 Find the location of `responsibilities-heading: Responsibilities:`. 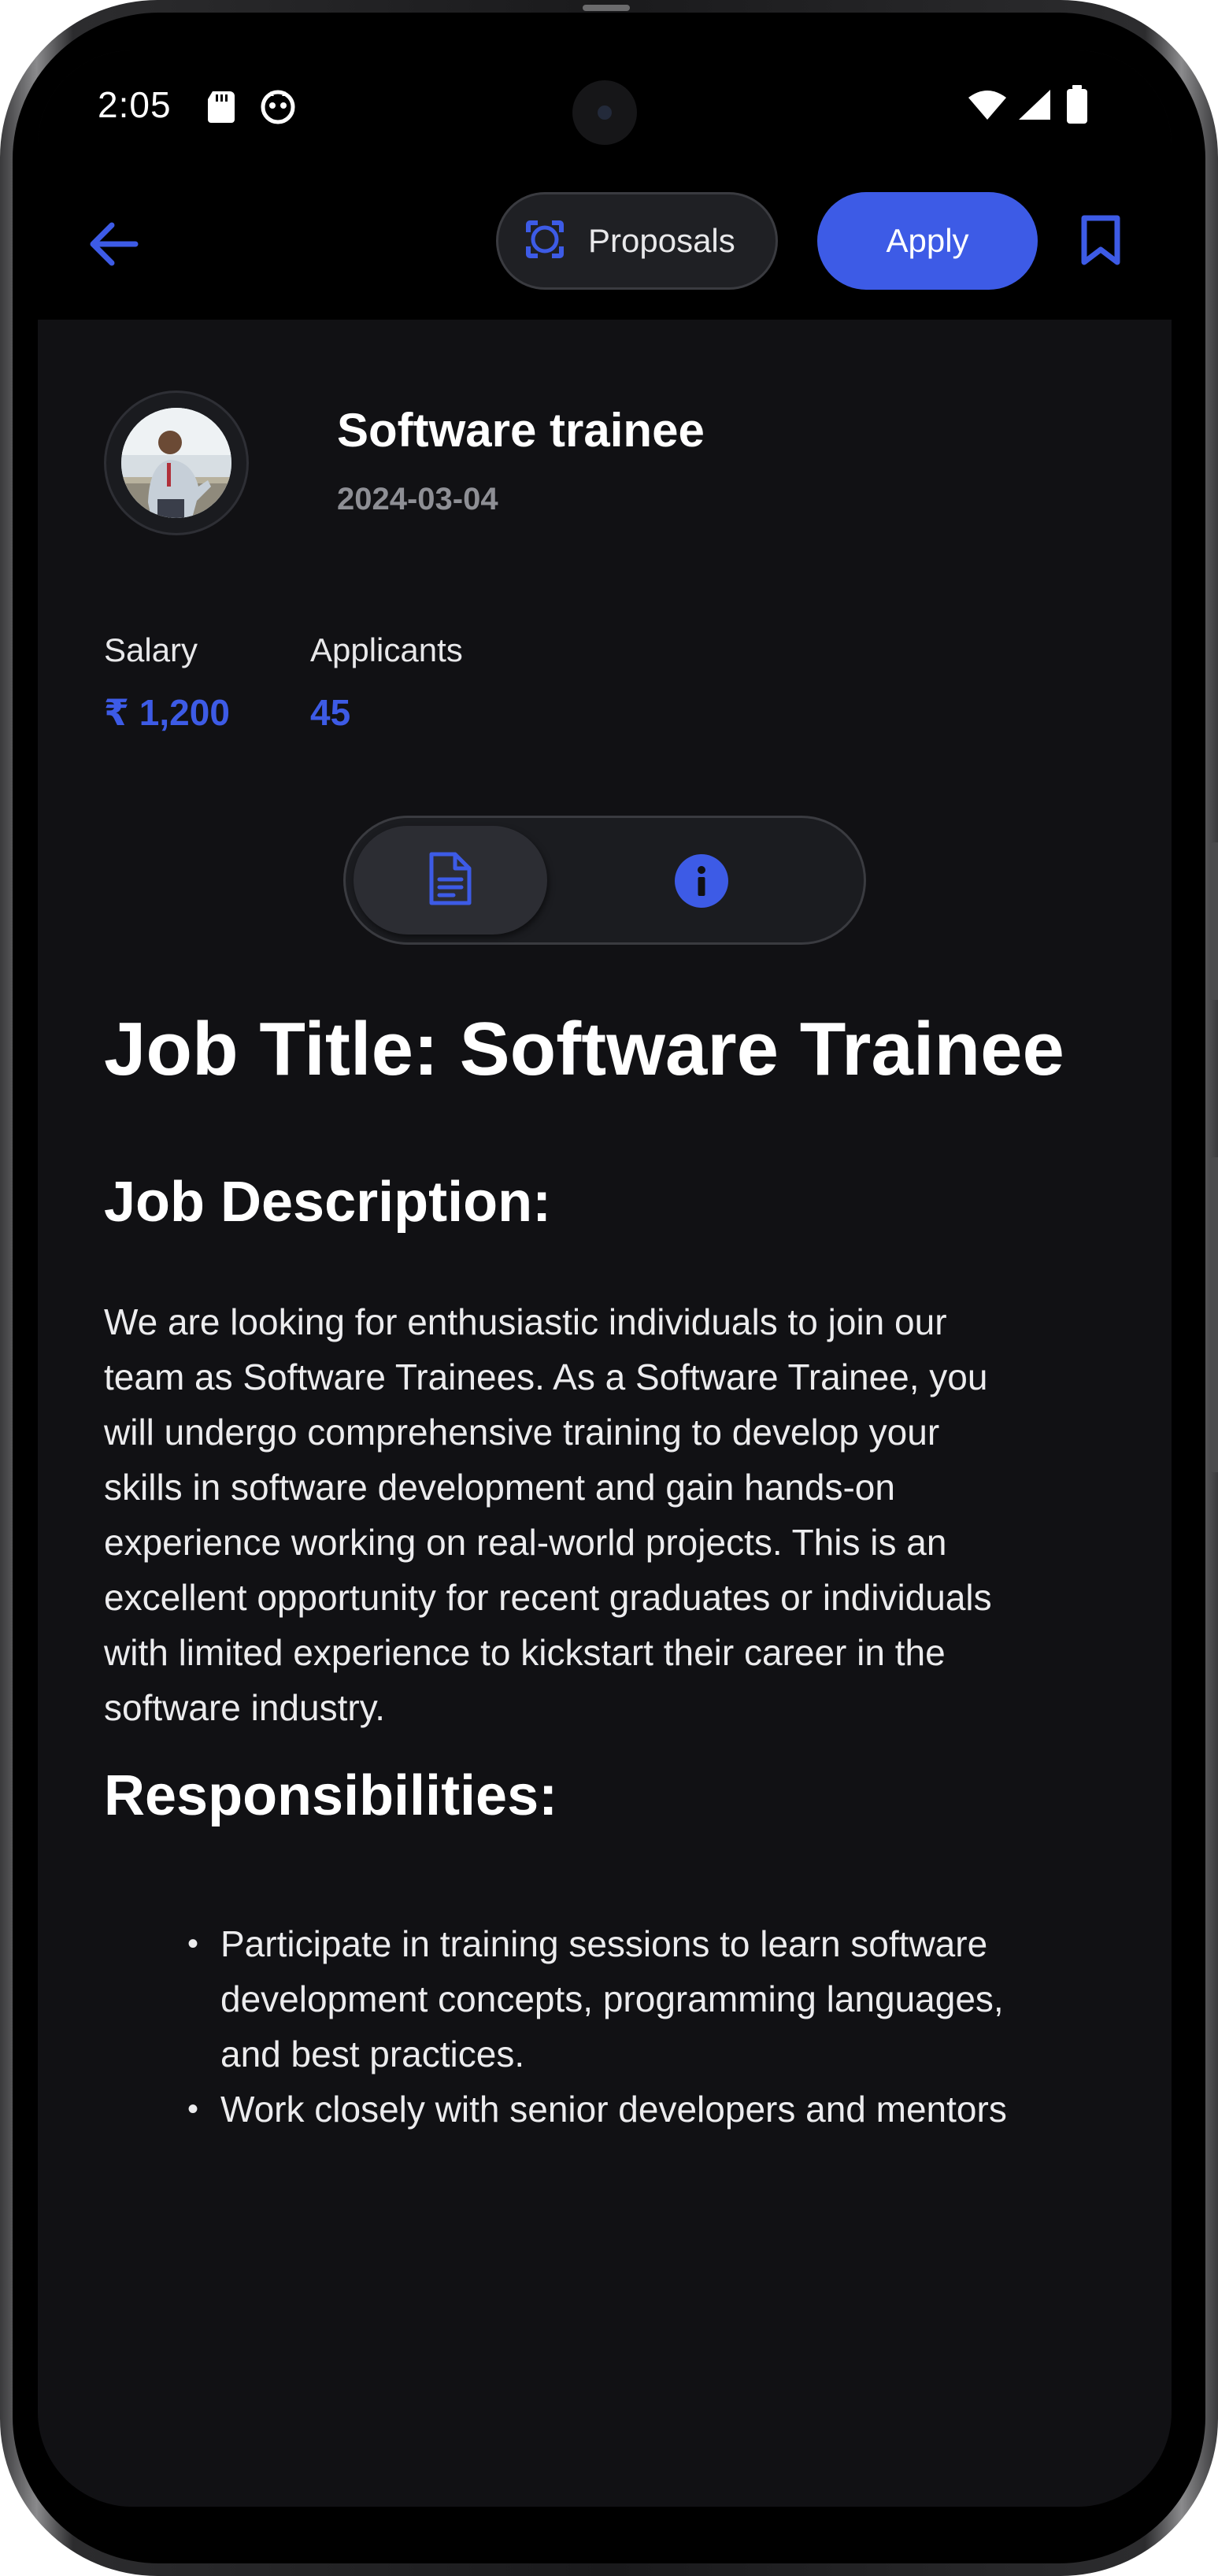

responsibilities-heading: Responsibilities: is located at coordinates (331, 1795).